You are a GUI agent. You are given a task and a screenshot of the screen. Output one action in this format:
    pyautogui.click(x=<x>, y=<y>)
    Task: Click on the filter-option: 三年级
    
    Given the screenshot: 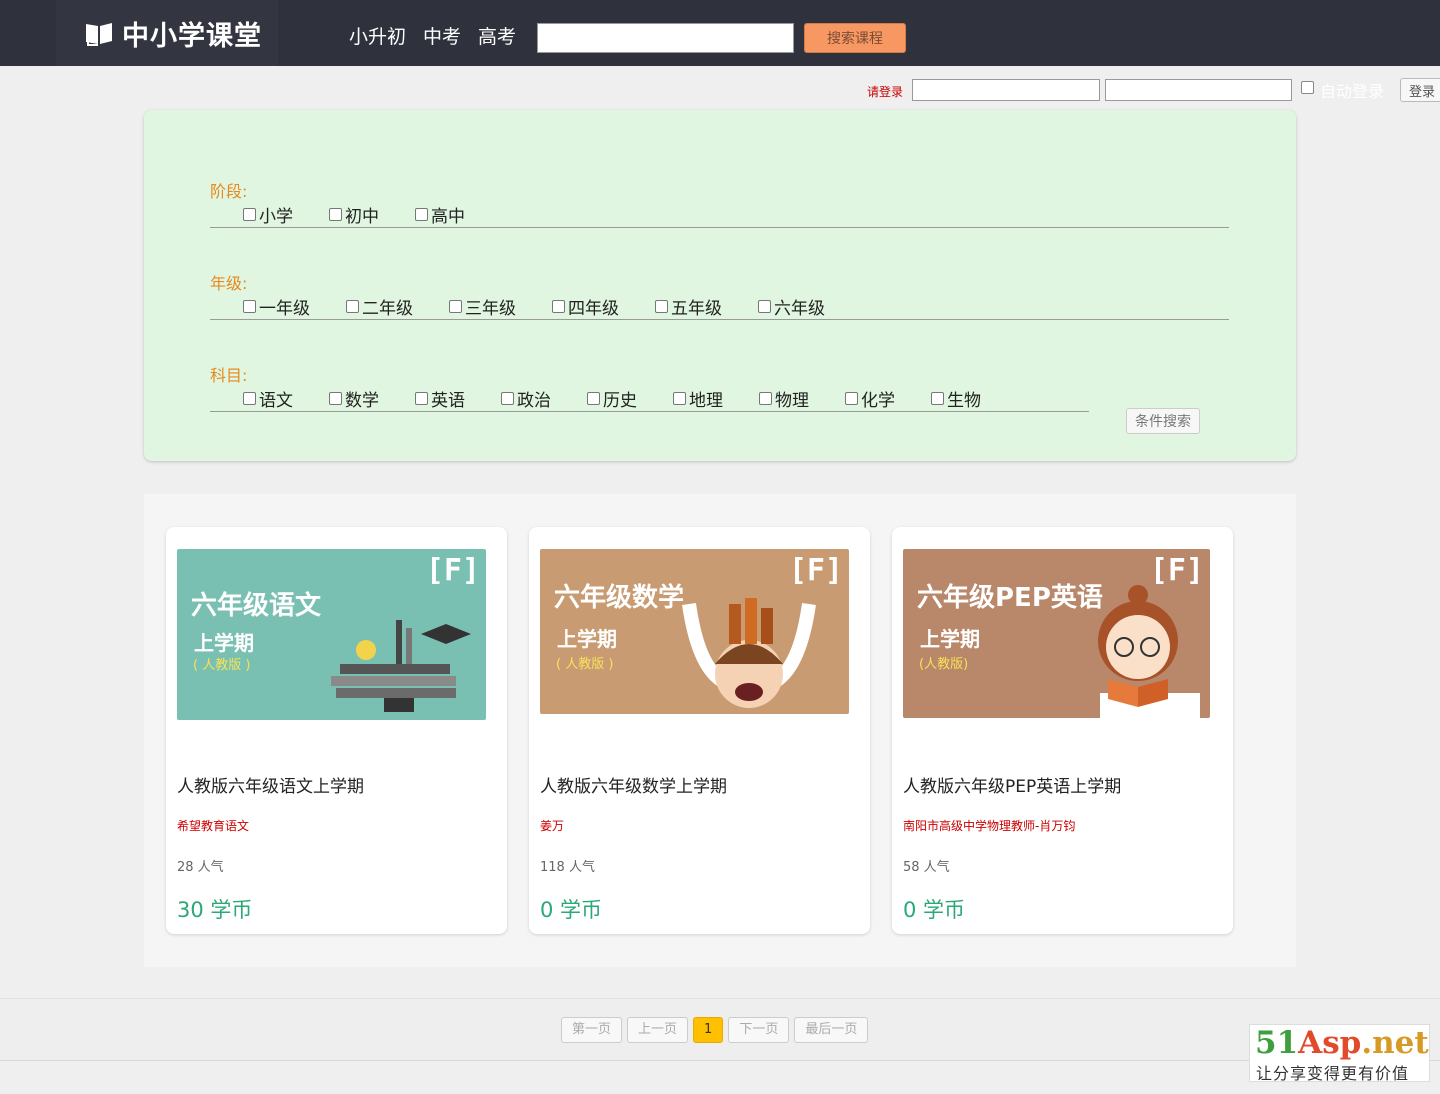 What is the action you would take?
    pyautogui.click(x=500, y=306)
    